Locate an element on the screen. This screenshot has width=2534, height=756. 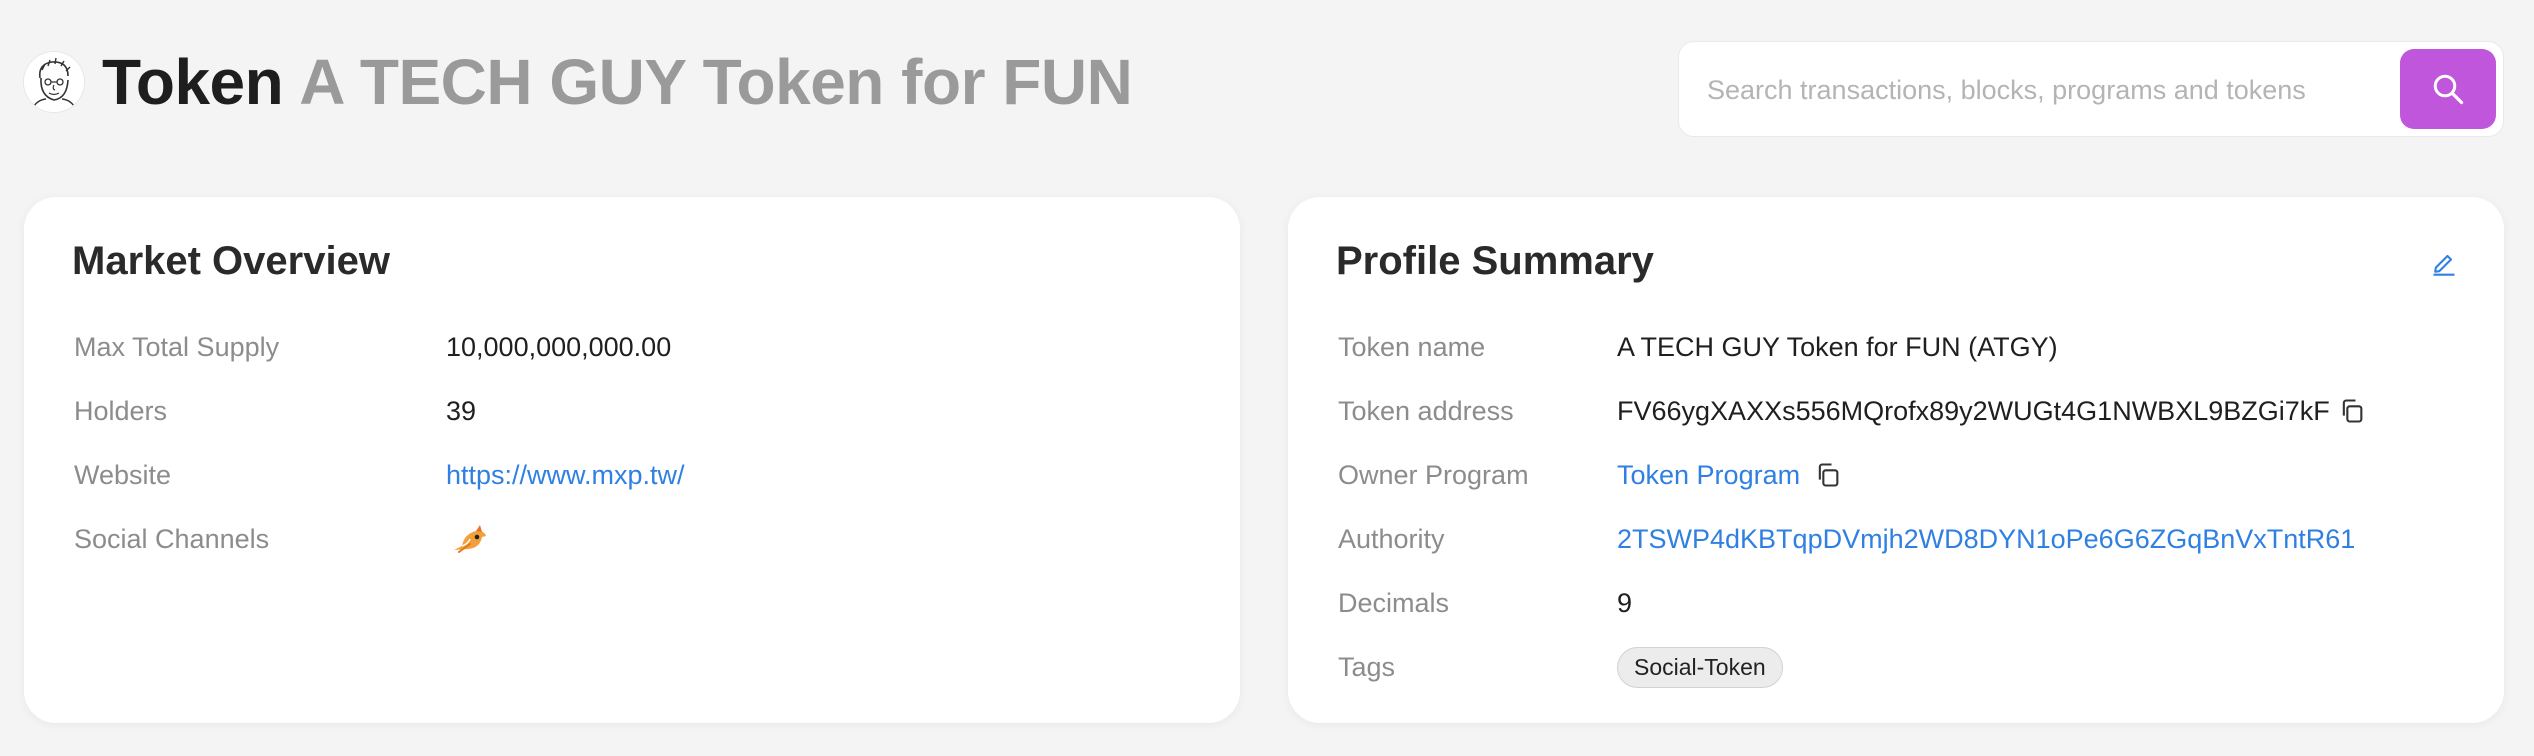
owner-program-link: Token Program is located at coordinates (1708, 475).